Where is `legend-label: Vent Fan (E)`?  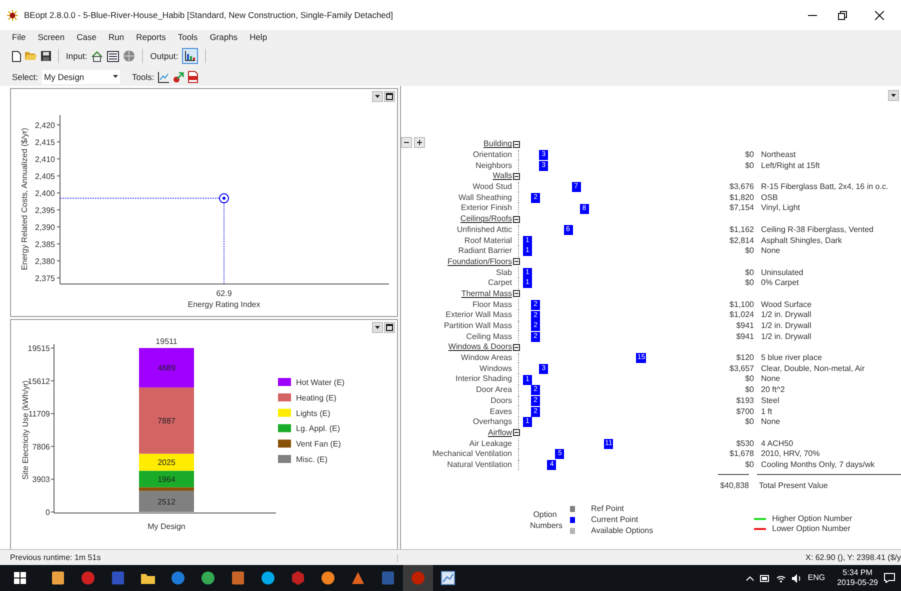
legend-label: Vent Fan (E) is located at coordinates (318, 444).